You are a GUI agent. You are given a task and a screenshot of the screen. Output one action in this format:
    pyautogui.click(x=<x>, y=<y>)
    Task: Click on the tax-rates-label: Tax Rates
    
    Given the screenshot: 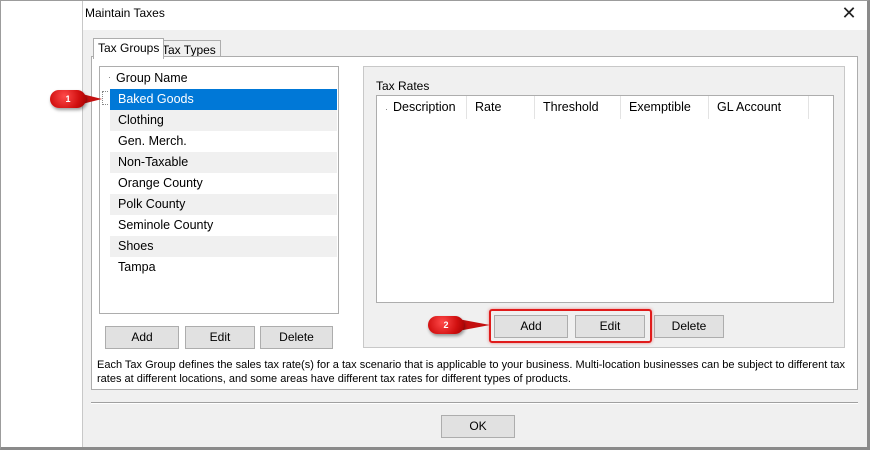 What is the action you would take?
    pyautogui.click(x=403, y=86)
    